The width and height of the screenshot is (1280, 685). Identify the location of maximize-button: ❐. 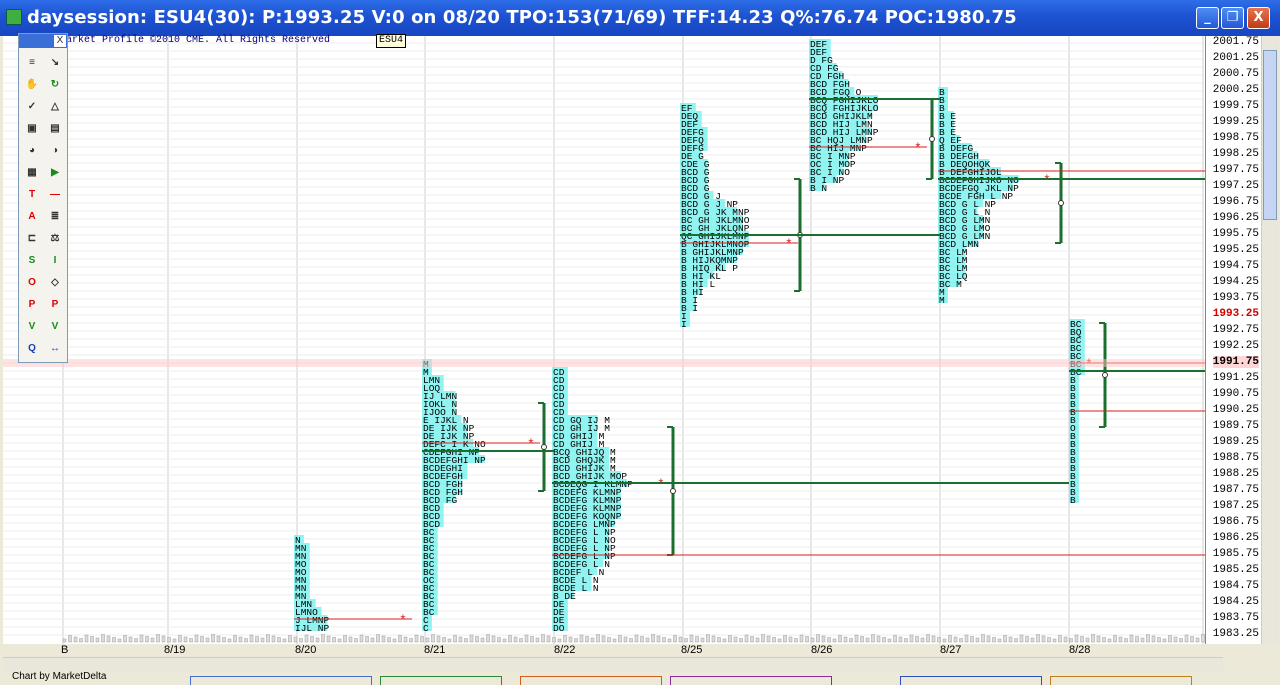
(1232, 18).